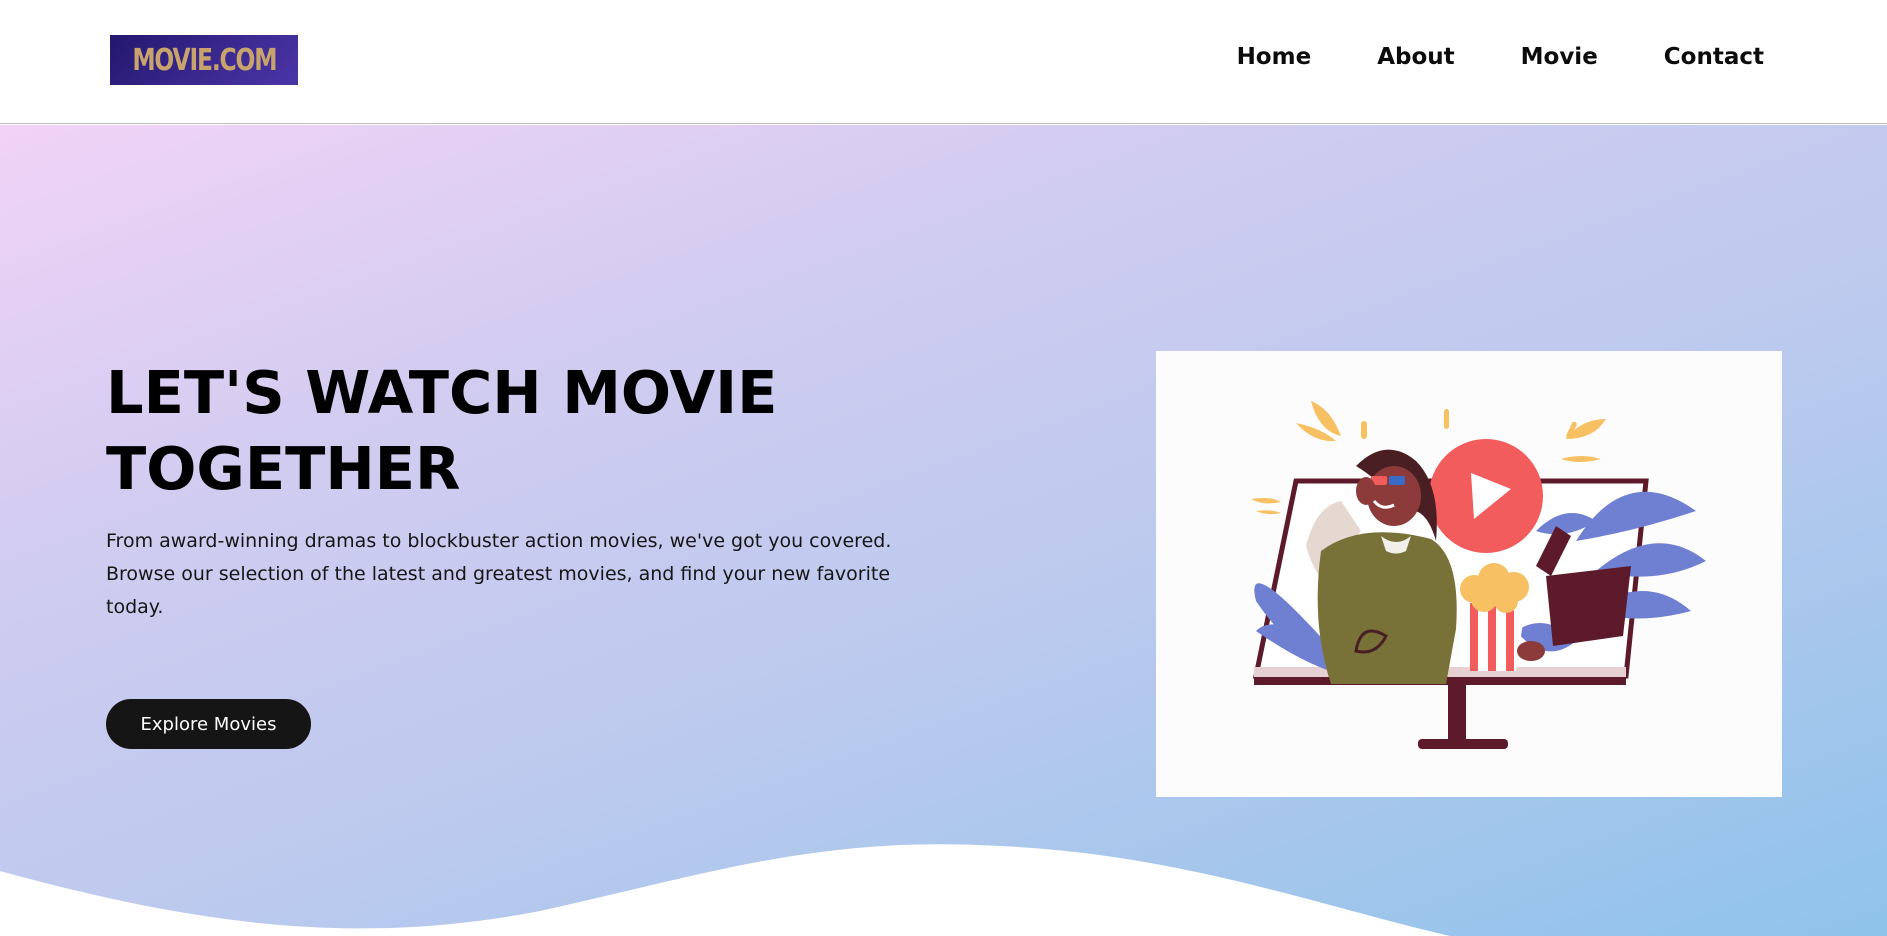 This screenshot has height=936, width=1887. Describe the element at coordinates (1274, 57) in the screenshot. I see `nav-home-link: Home` at that location.